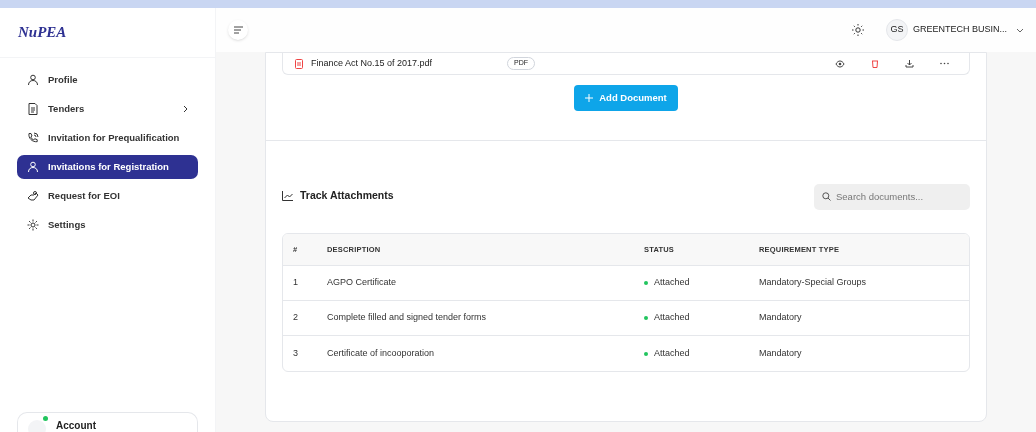  Describe the element at coordinates (107, 167) in the screenshot. I see `sidebar-item: Invitations for Registration` at that location.